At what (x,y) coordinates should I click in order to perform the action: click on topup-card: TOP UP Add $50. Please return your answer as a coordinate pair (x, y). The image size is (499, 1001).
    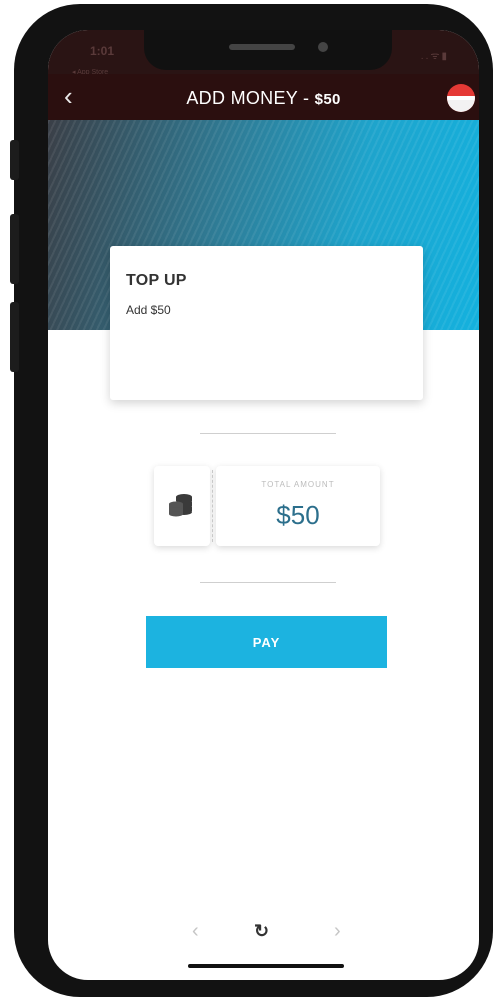
    Looking at the image, I should click on (266, 323).